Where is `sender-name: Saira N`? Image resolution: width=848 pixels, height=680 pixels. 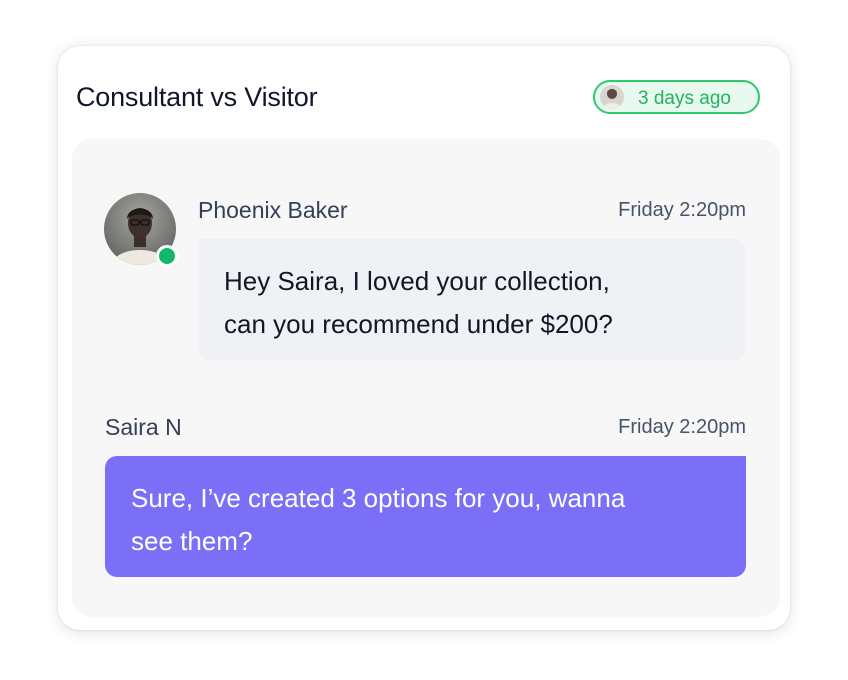
sender-name: Saira N is located at coordinates (143, 427).